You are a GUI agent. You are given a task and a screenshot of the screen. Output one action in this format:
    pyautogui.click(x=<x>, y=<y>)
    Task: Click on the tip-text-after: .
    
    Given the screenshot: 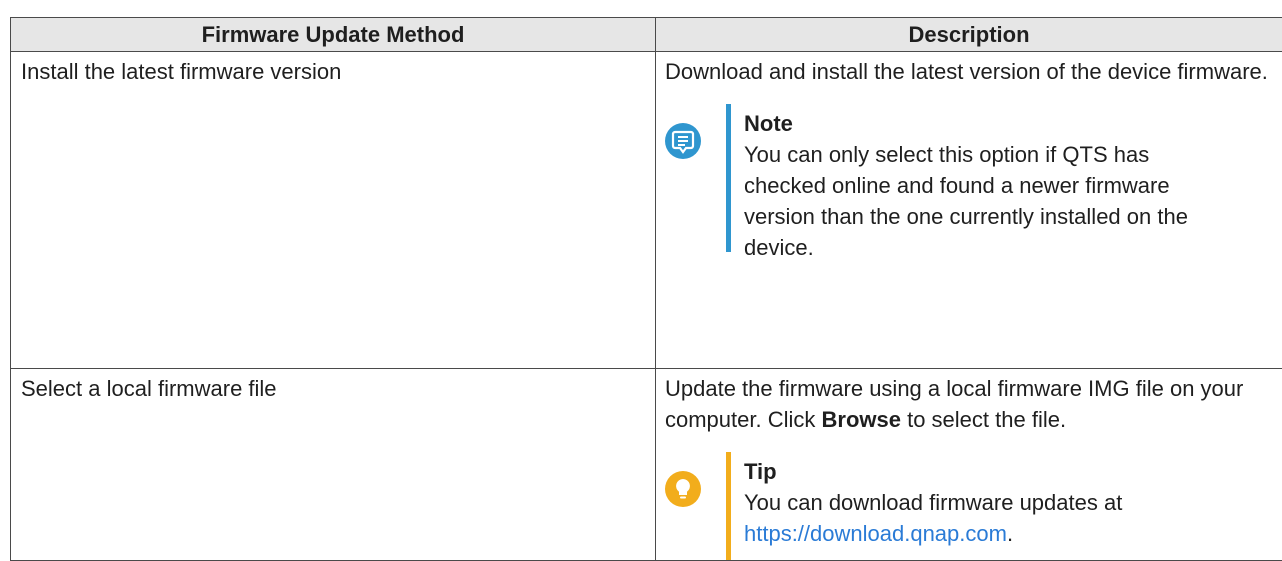 What is the action you would take?
    pyautogui.click(x=1010, y=533)
    